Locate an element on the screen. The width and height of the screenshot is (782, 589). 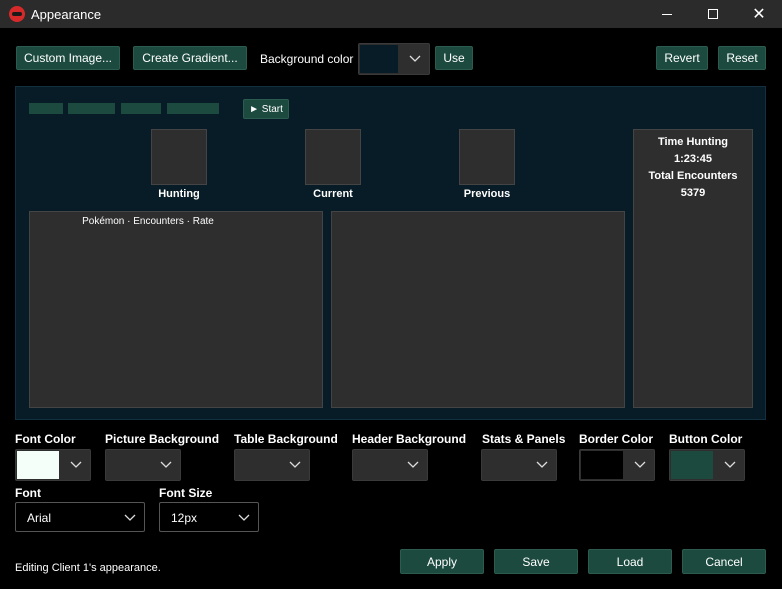
font-color-swatch is located at coordinates (38, 465).